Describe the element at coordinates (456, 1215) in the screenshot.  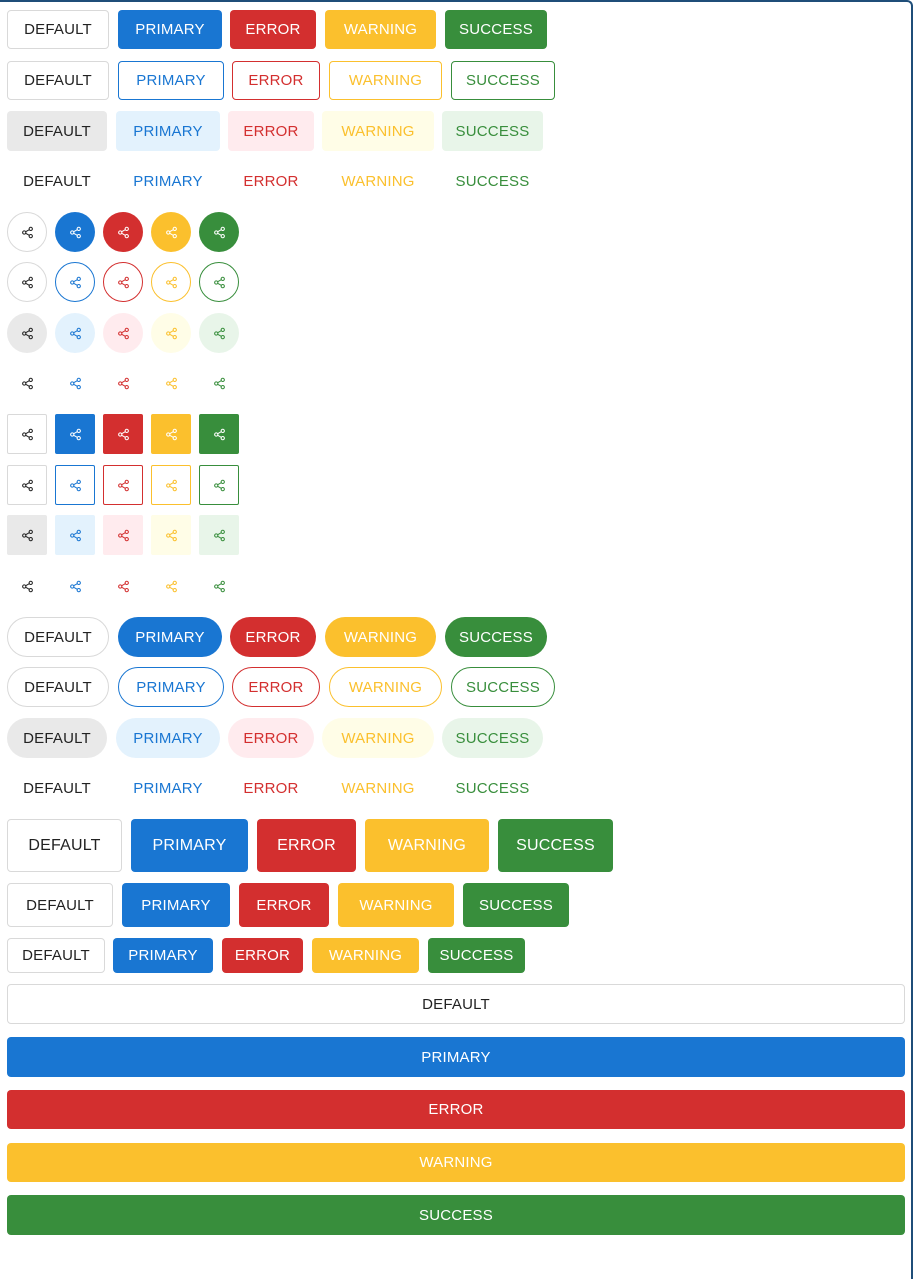
I see `success-block-button: SUCCESS` at that location.